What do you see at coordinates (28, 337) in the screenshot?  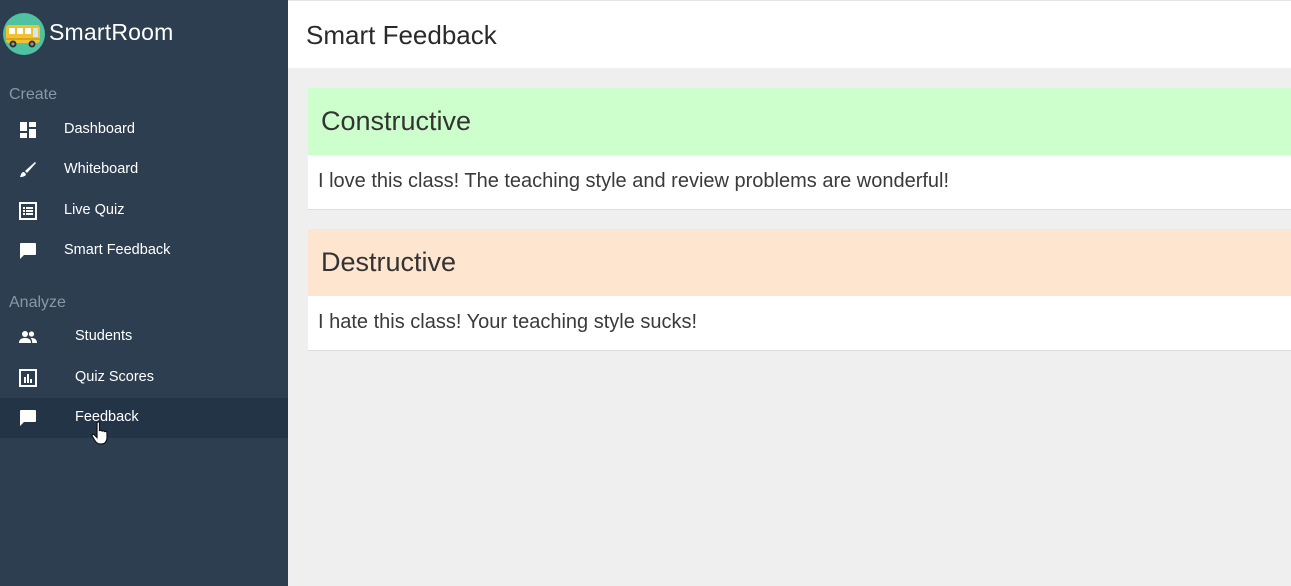 I see `people-icon` at bounding box center [28, 337].